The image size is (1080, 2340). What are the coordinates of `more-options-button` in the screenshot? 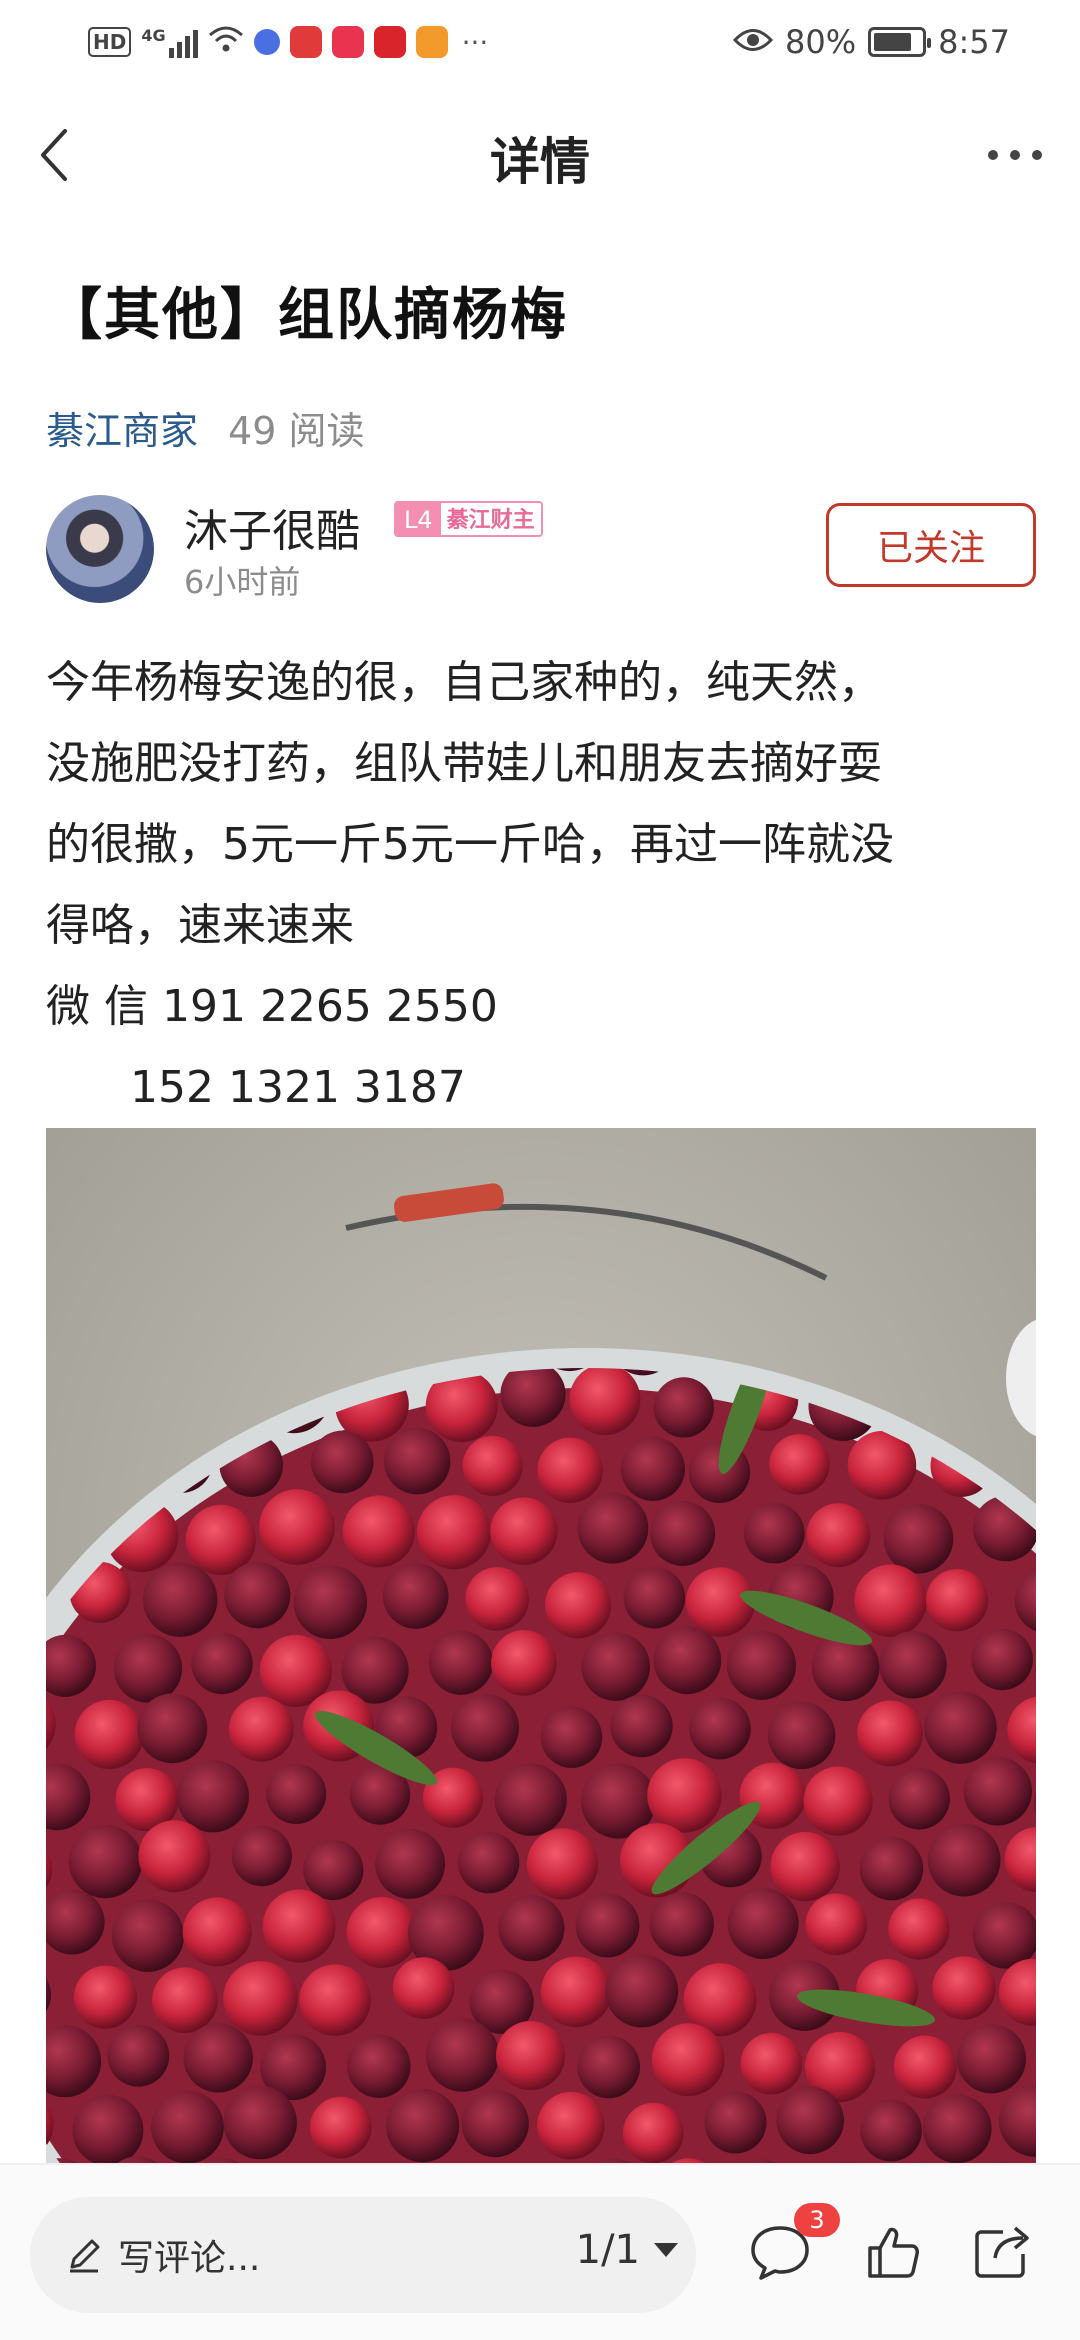 It's located at (1015, 155).